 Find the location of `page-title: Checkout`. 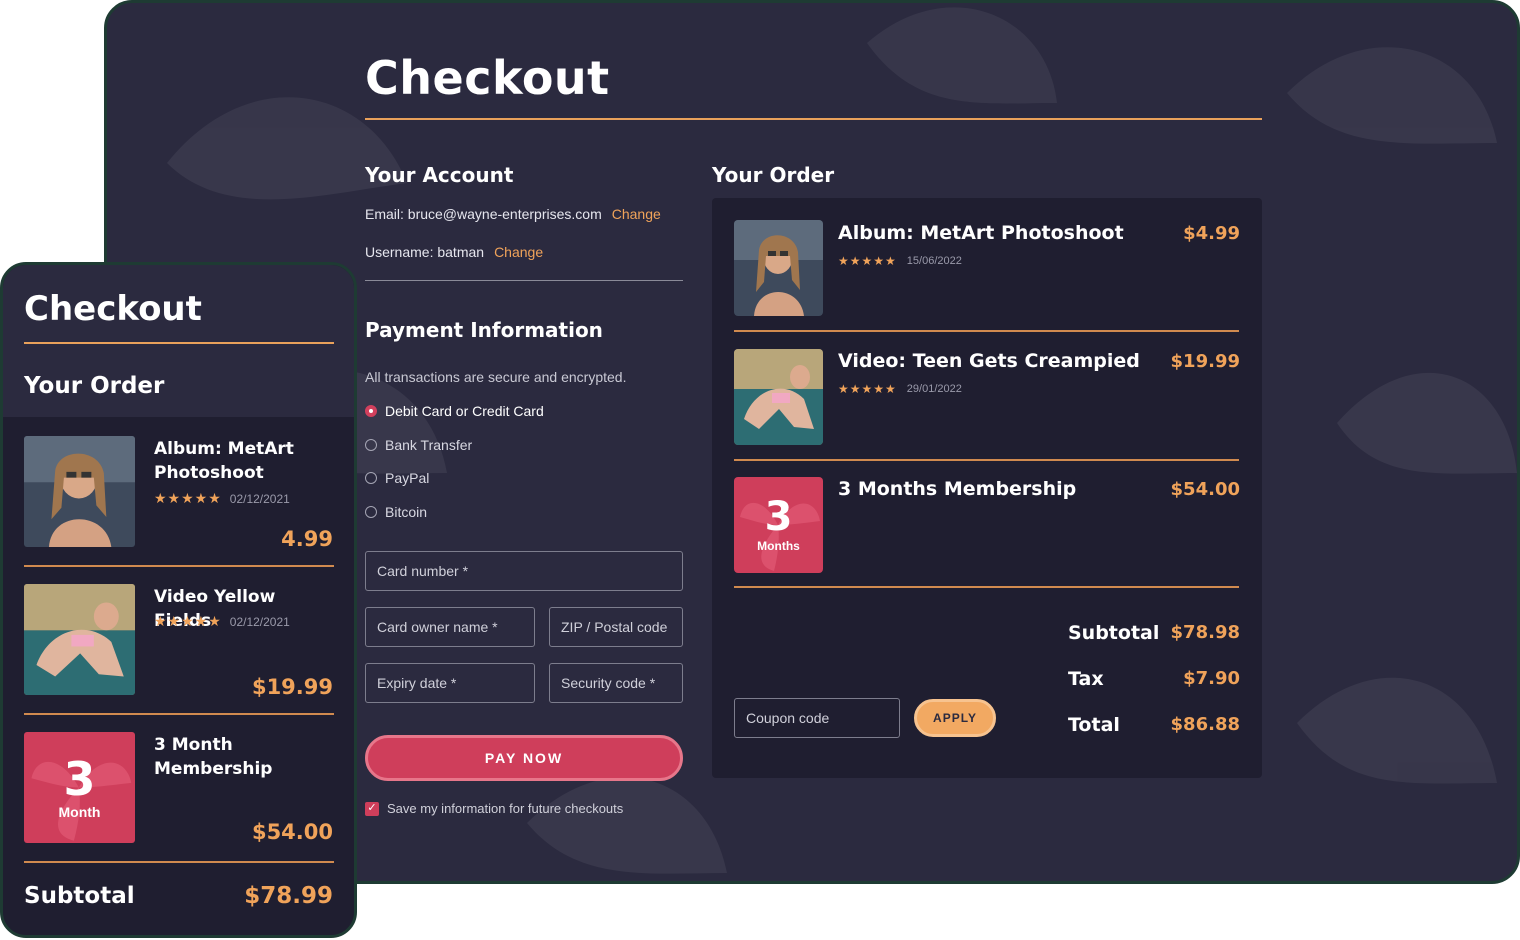

page-title: Checkout is located at coordinates (487, 78).